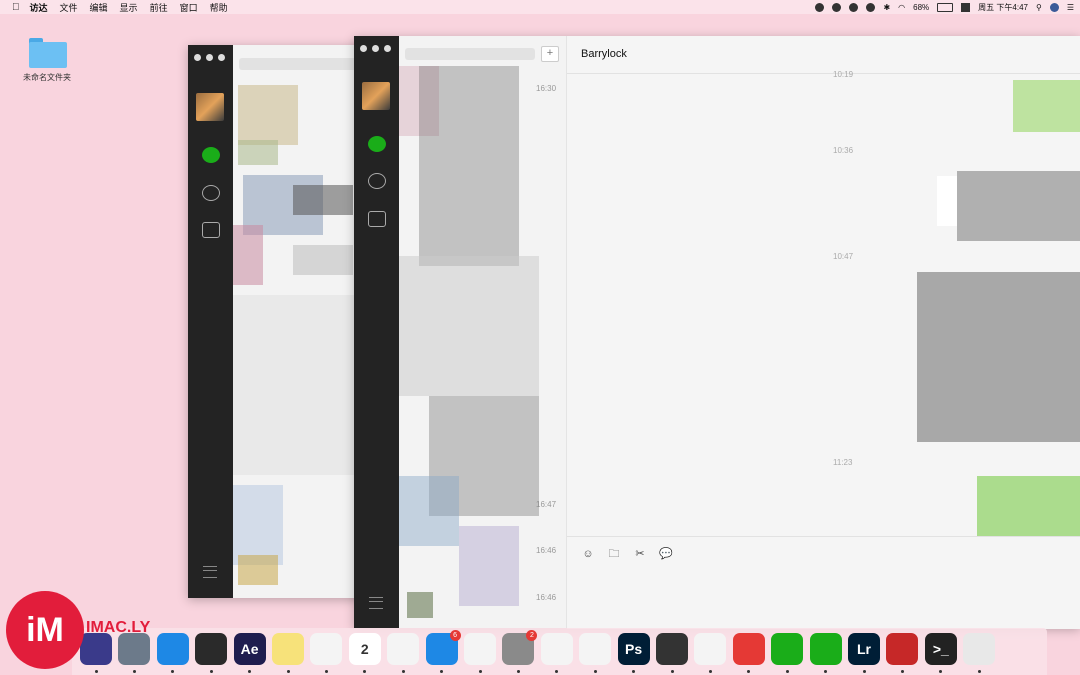 The width and height of the screenshot is (1080, 675). I want to click on menu-go: 前往, so click(159, 7).